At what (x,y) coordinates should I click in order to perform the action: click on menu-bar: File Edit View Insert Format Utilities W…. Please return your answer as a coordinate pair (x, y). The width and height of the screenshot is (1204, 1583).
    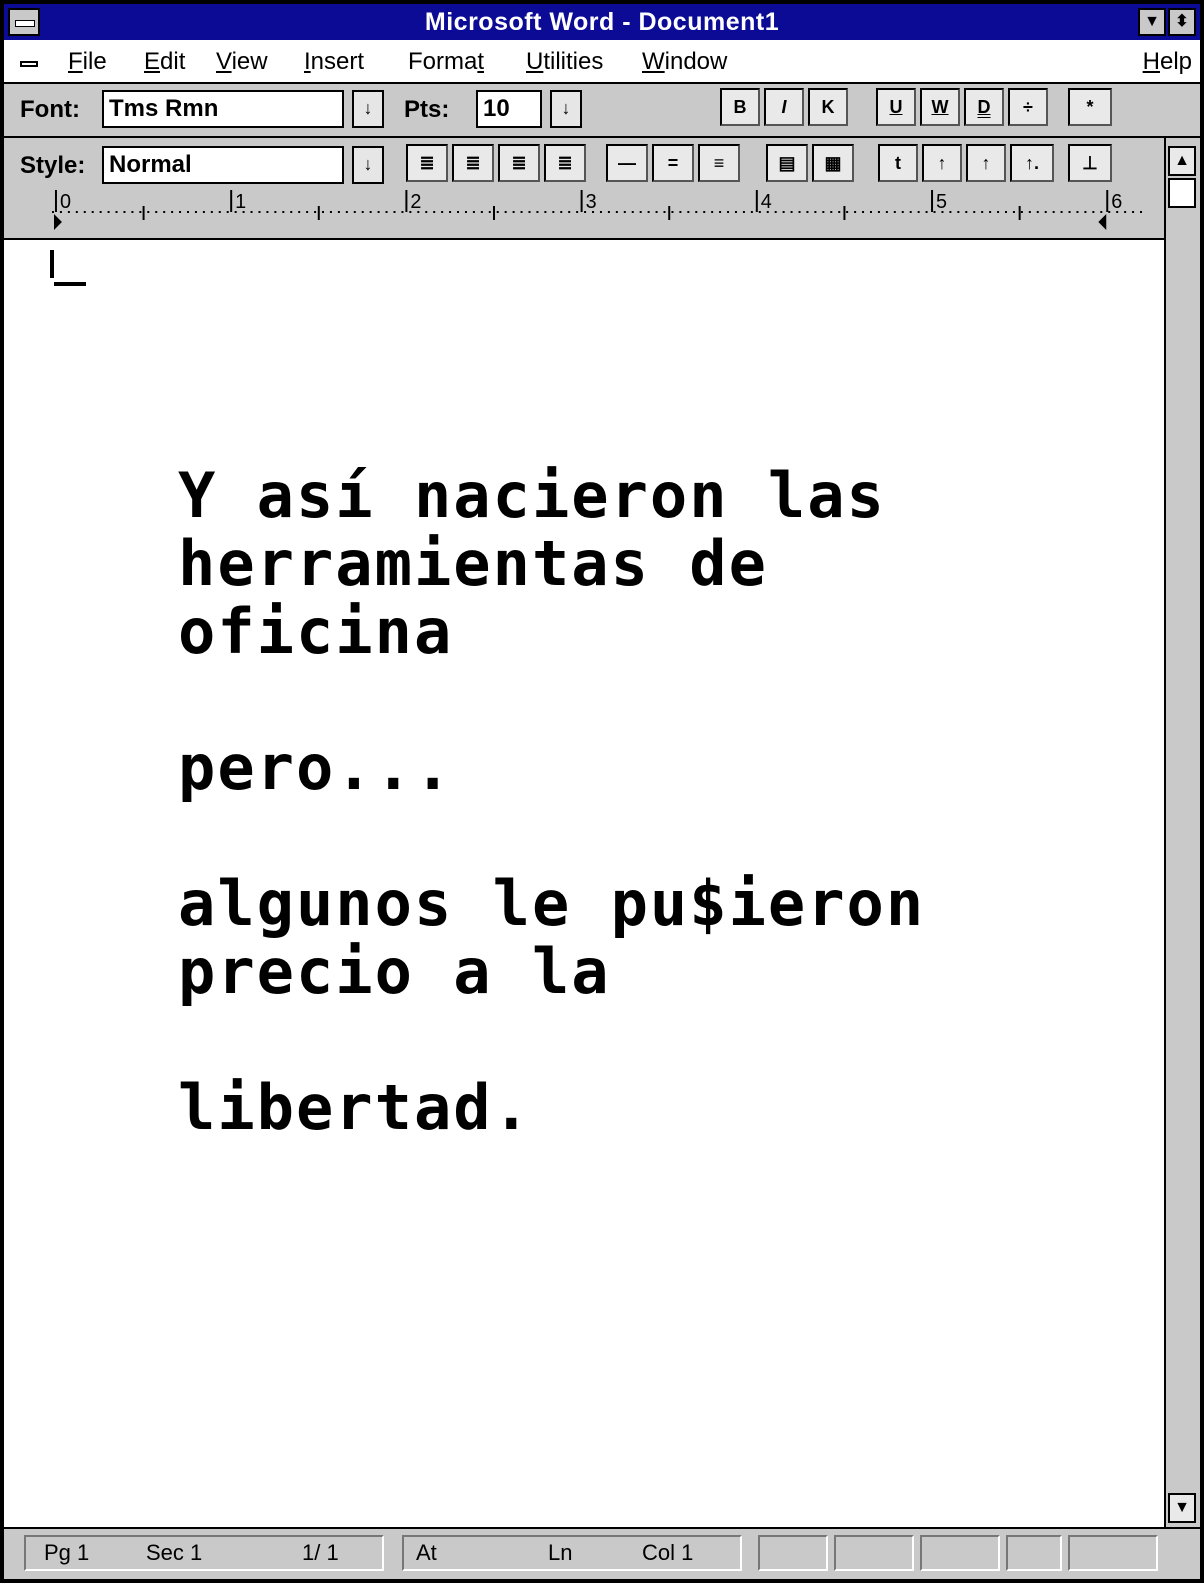
    Looking at the image, I should click on (602, 62).